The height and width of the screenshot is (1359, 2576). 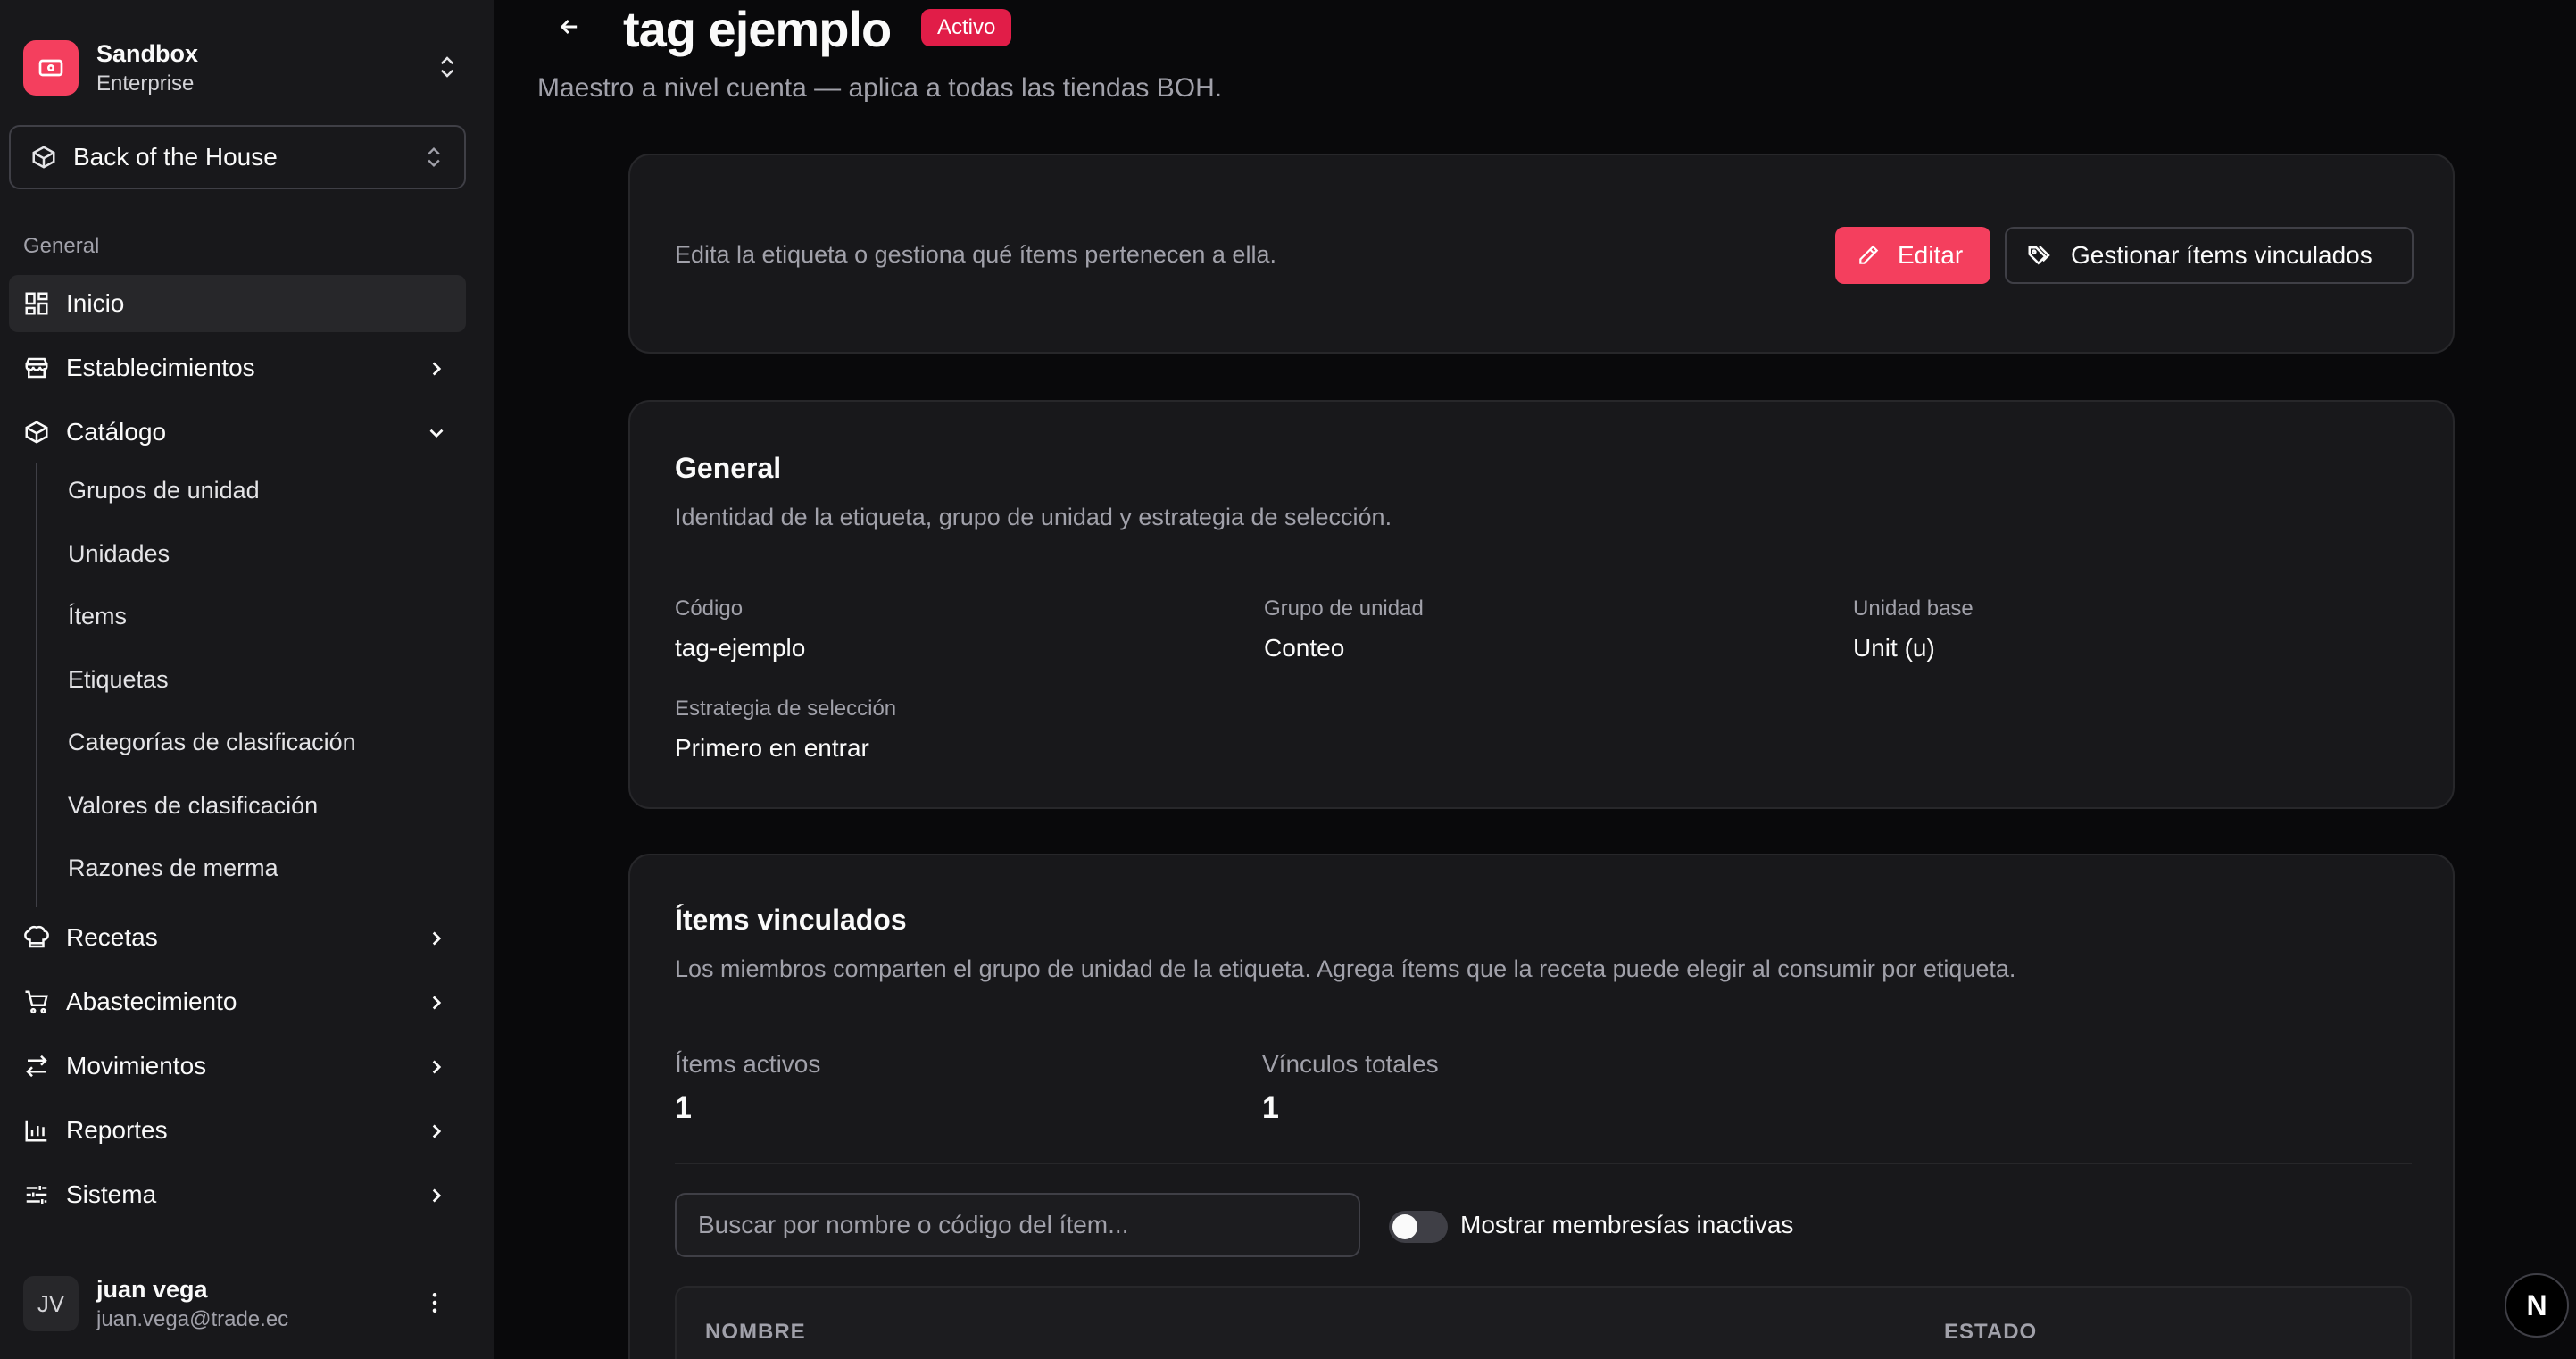 What do you see at coordinates (1350, 1064) in the screenshot?
I see `stat-label-total: Vínculos totales` at bounding box center [1350, 1064].